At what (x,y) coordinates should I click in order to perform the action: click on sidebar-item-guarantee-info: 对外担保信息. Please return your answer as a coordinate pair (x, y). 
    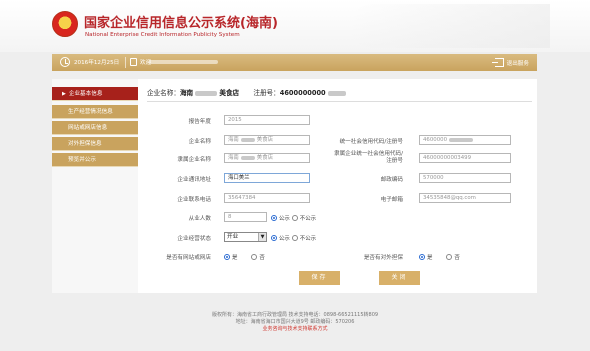
    Looking at the image, I should click on (95, 144).